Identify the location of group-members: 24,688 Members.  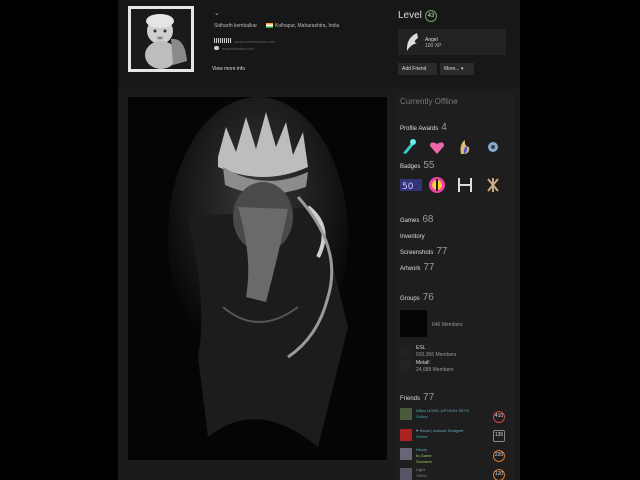
(435, 370).